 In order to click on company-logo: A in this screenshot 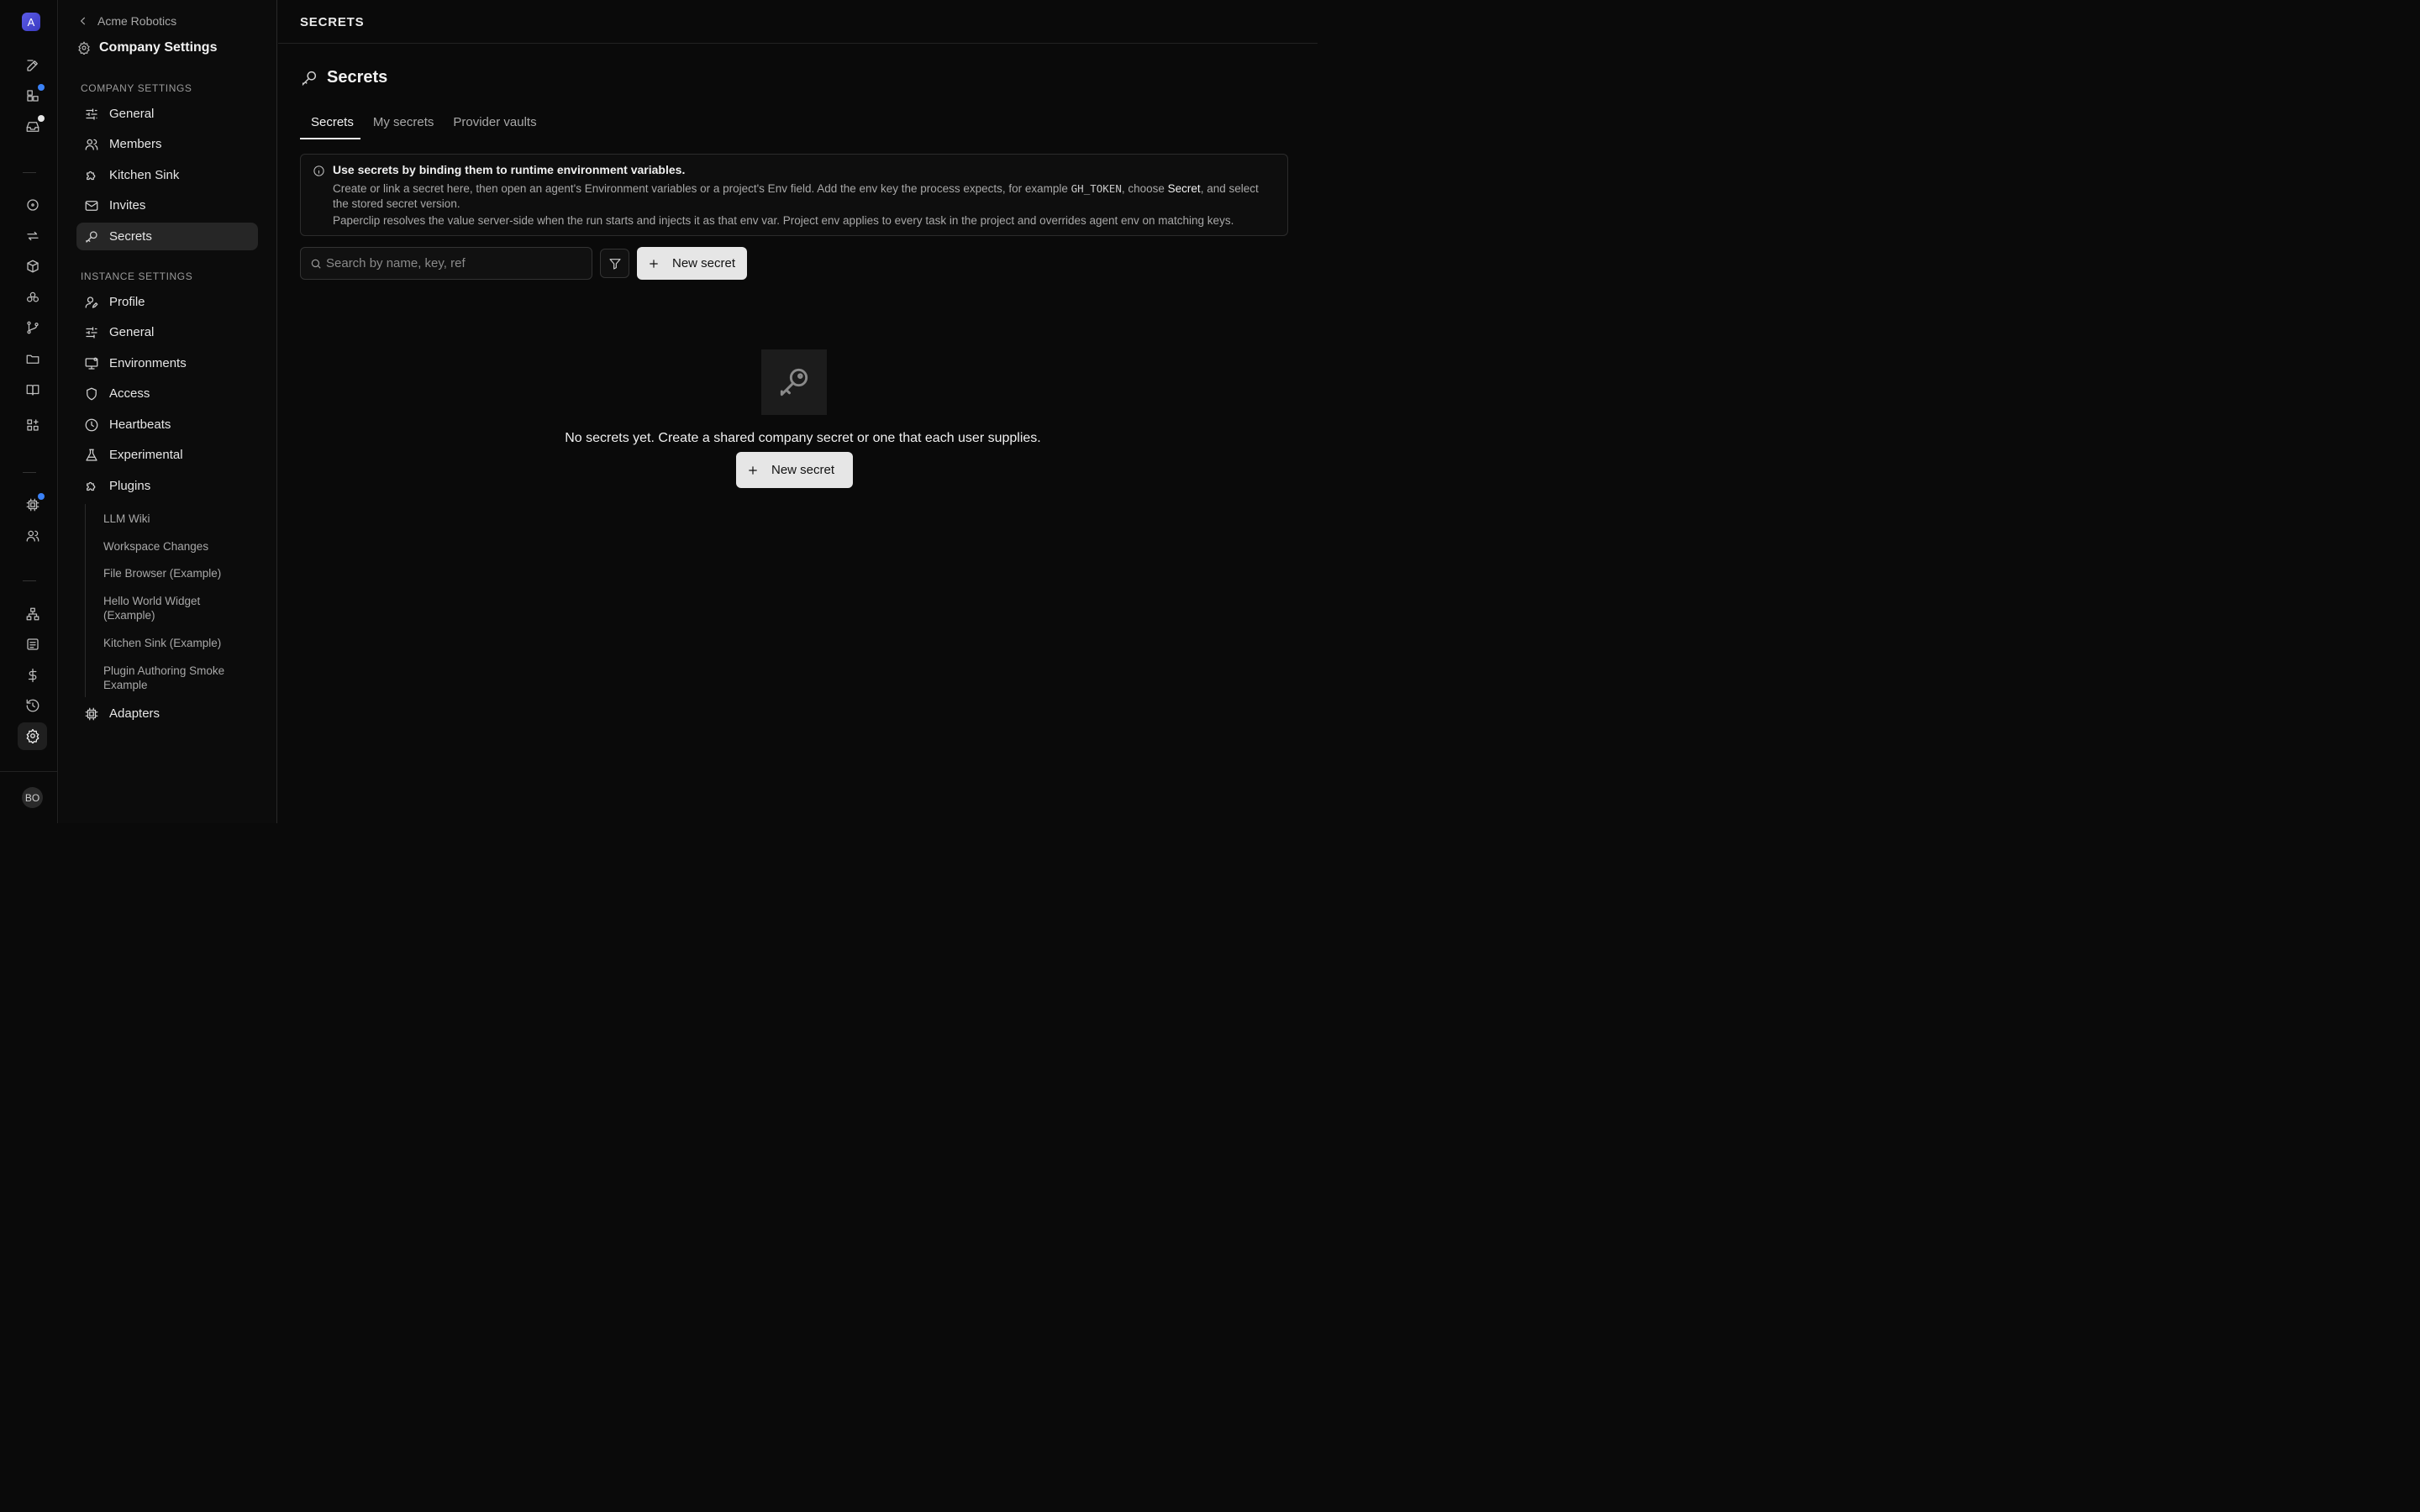, I will do `click(31, 22)`.